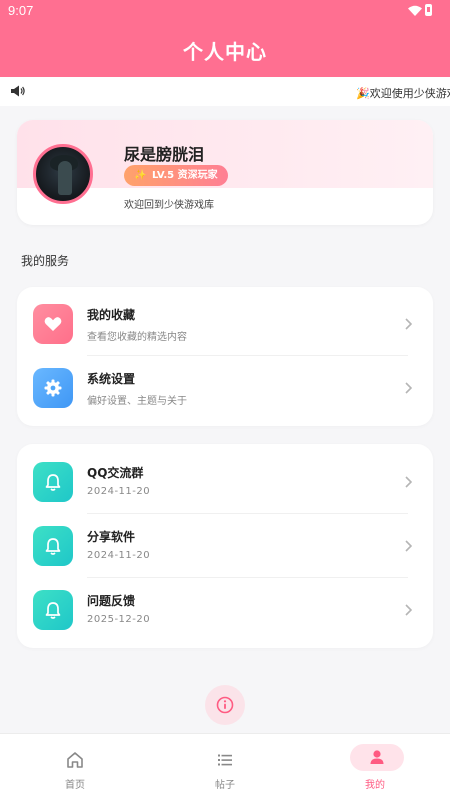 The image size is (450, 800). I want to click on feedback-label: 问题反馈, so click(111, 601).